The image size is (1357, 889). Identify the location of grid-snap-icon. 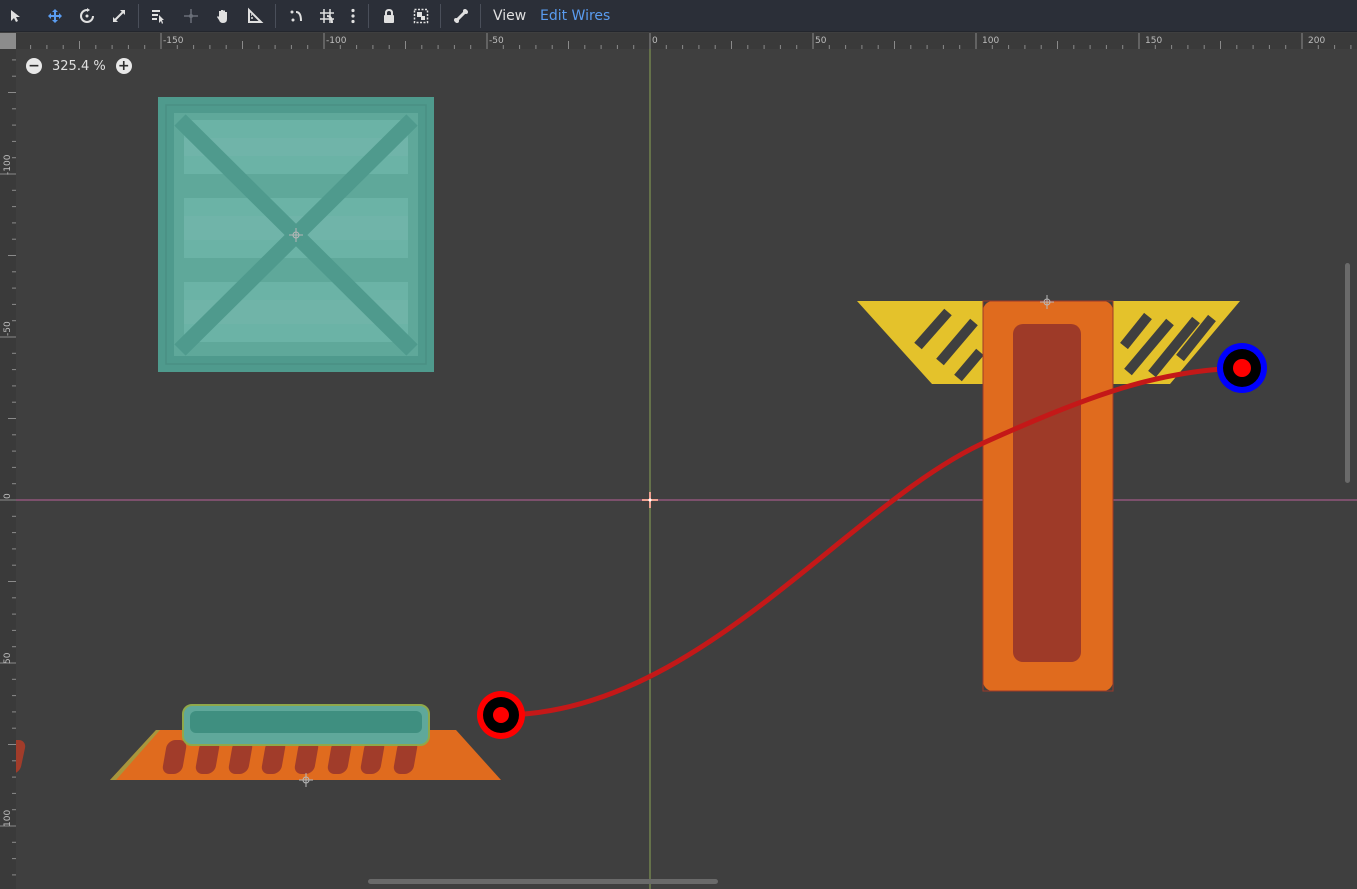
(327, 16).